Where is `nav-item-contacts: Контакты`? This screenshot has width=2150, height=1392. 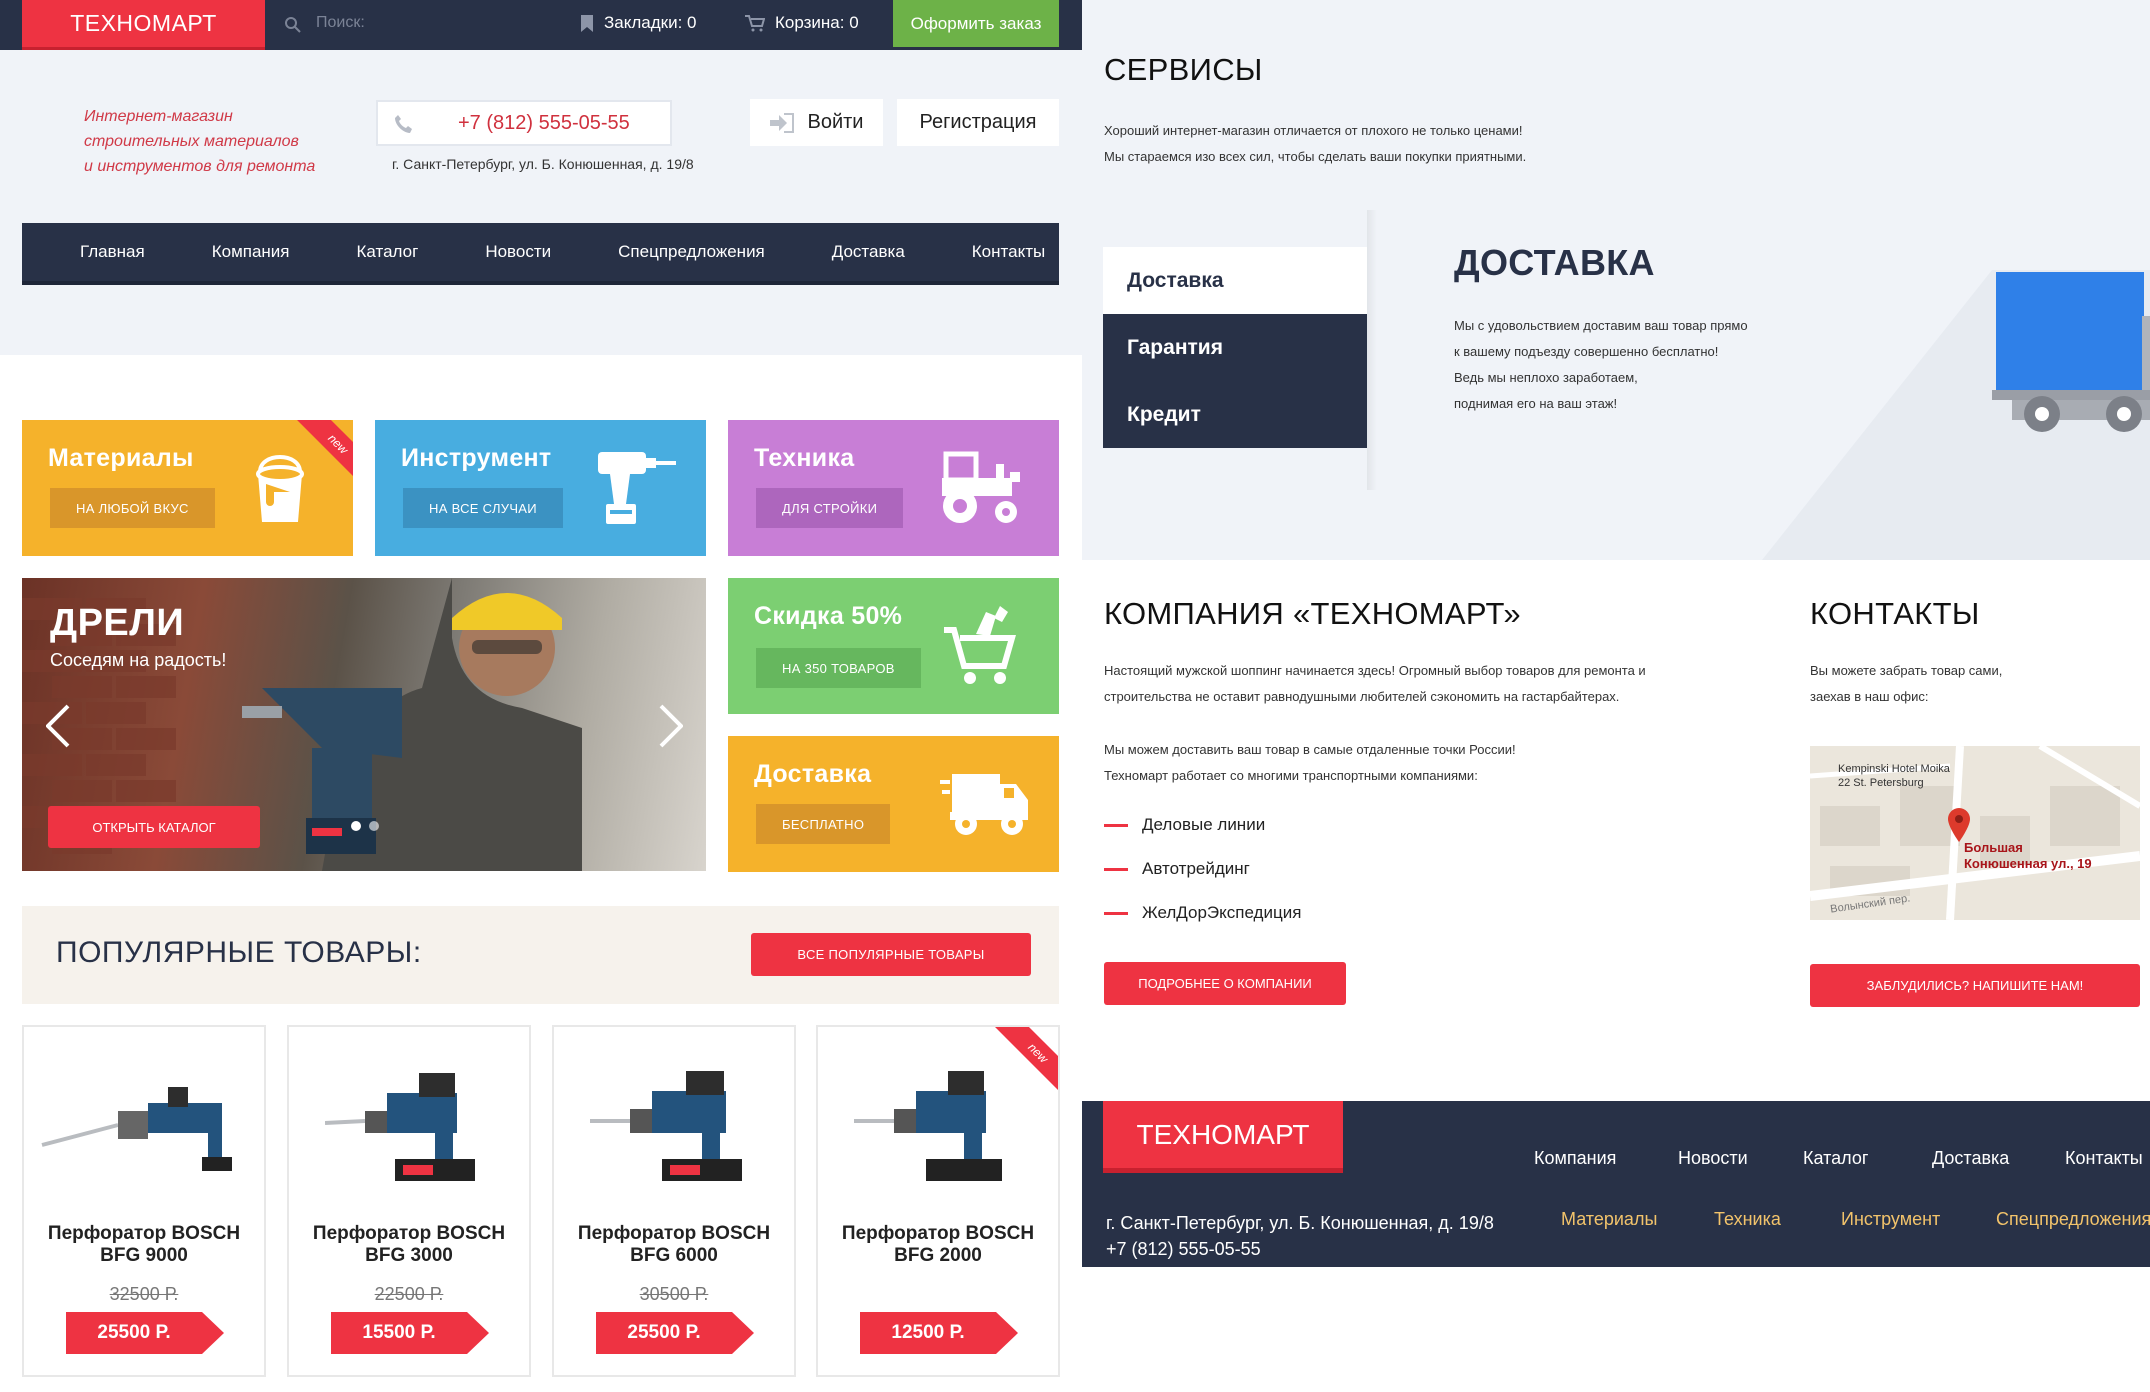
nav-item-contacts: Контакты is located at coordinates (1008, 252).